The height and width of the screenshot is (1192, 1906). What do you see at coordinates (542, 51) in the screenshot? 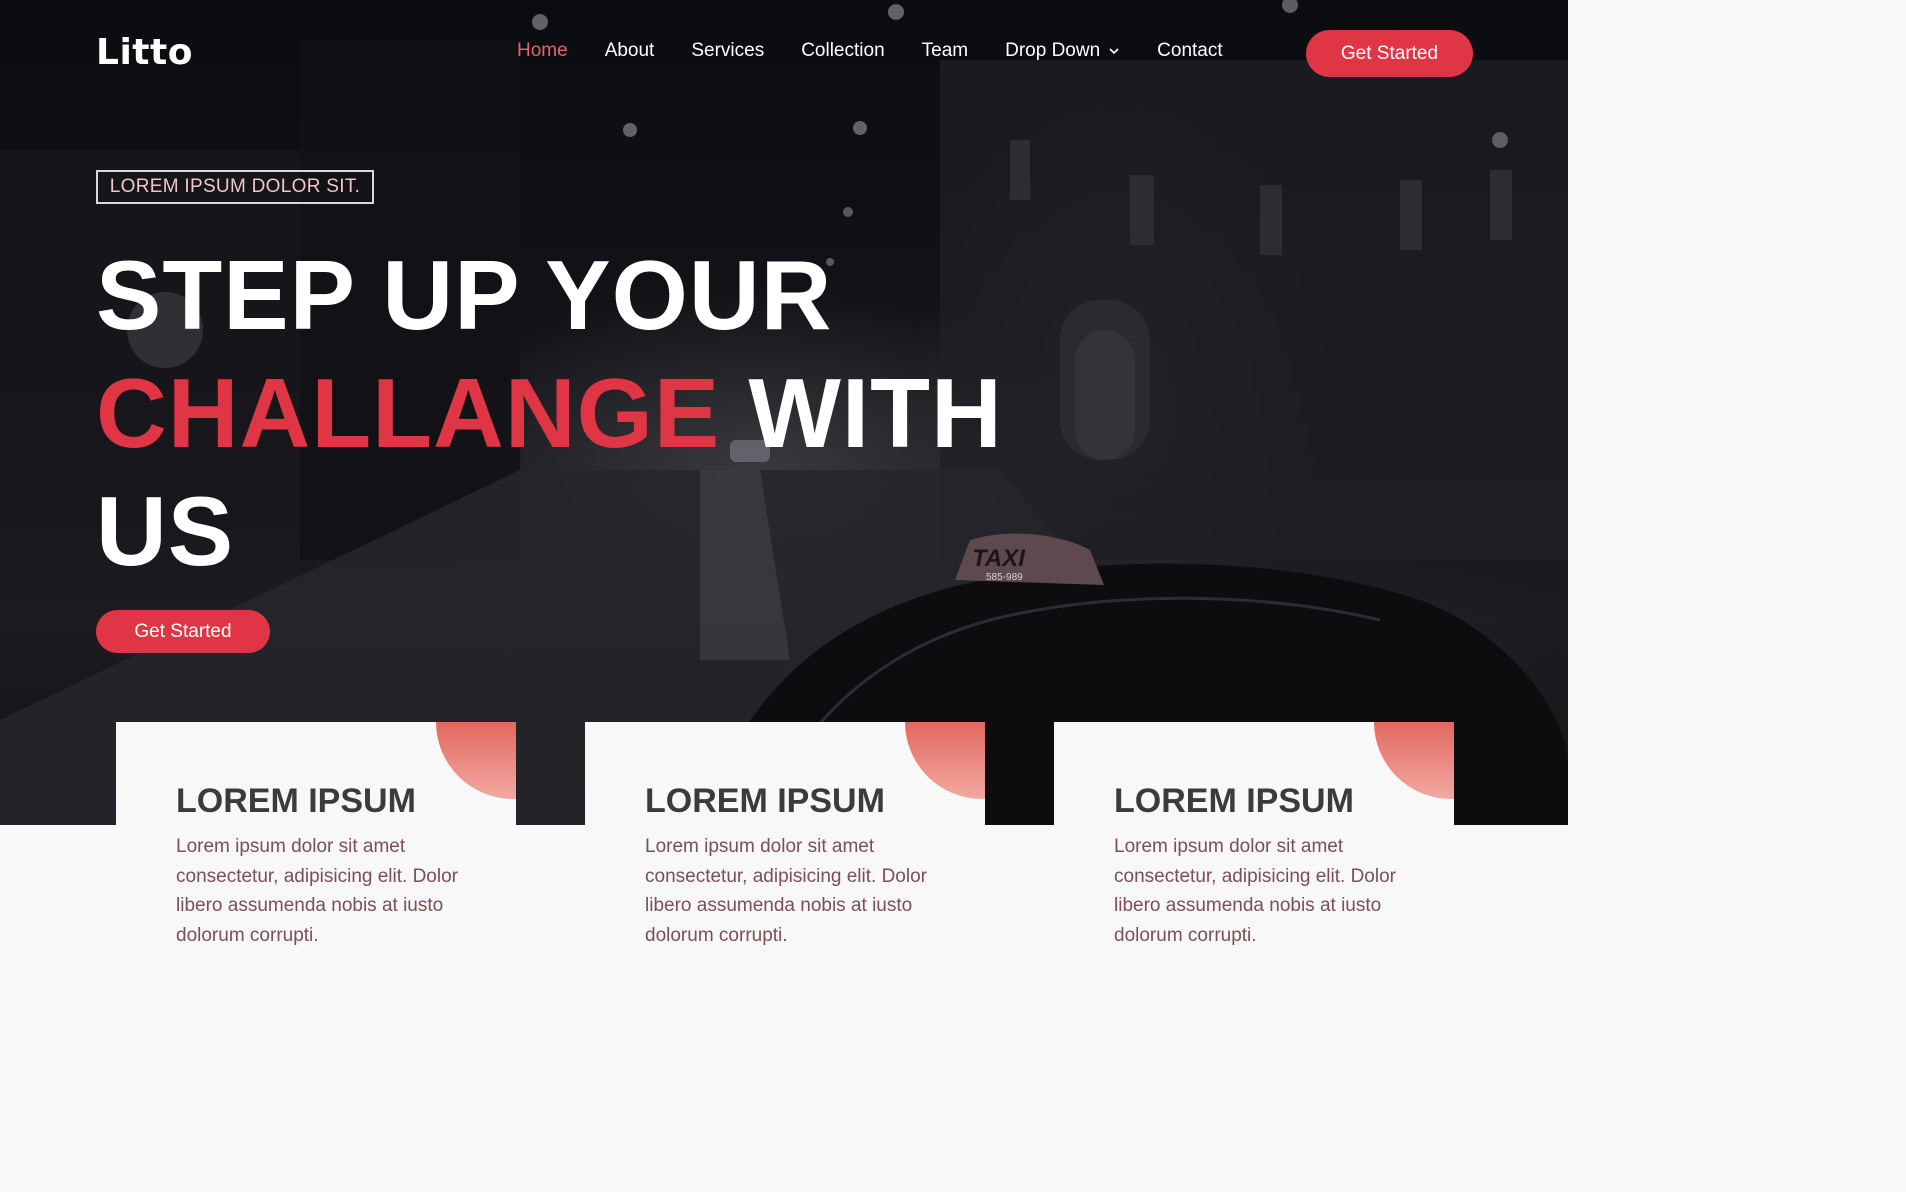
I see `nav-item-home: Home` at bounding box center [542, 51].